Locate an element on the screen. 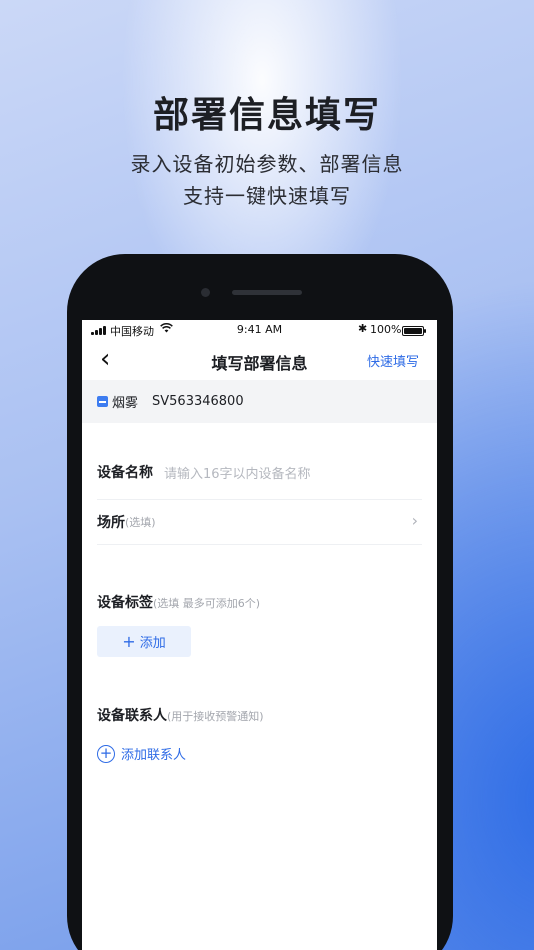 The height and width of the screenshot is (950, 534). plus-icon: + is located at coordinates (129, 641).